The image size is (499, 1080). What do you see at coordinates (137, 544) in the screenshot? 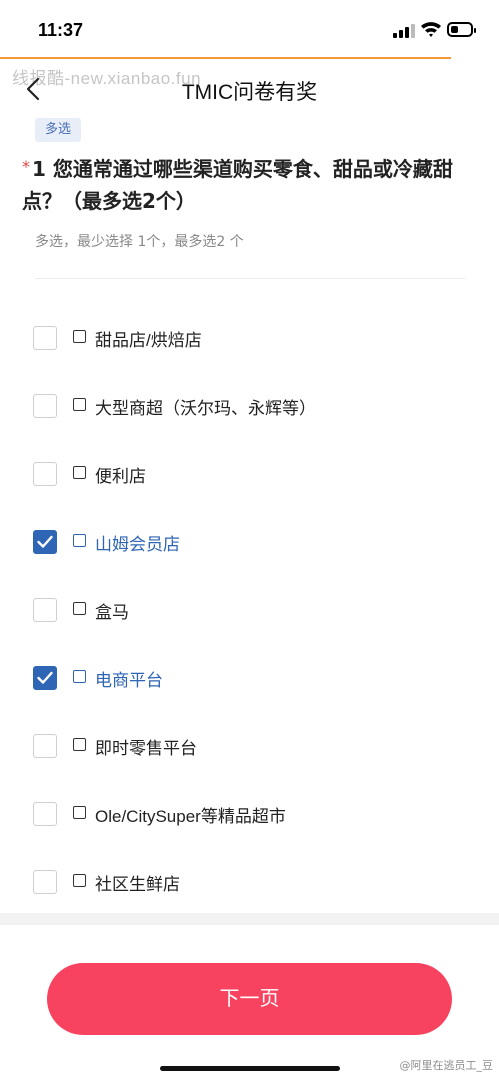
I see `option-label: 山姆会员店` at bounding box center [137, 544].